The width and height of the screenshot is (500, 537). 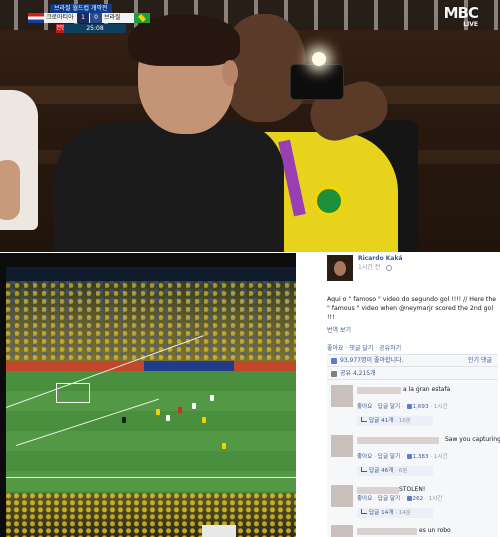 What do you see at coordinates (402, 407) in the screenshot?
I see `comment-meta: 좋아요 · 답글 달기 · 1,693 · 1시간` at bounding box center [402, 407].